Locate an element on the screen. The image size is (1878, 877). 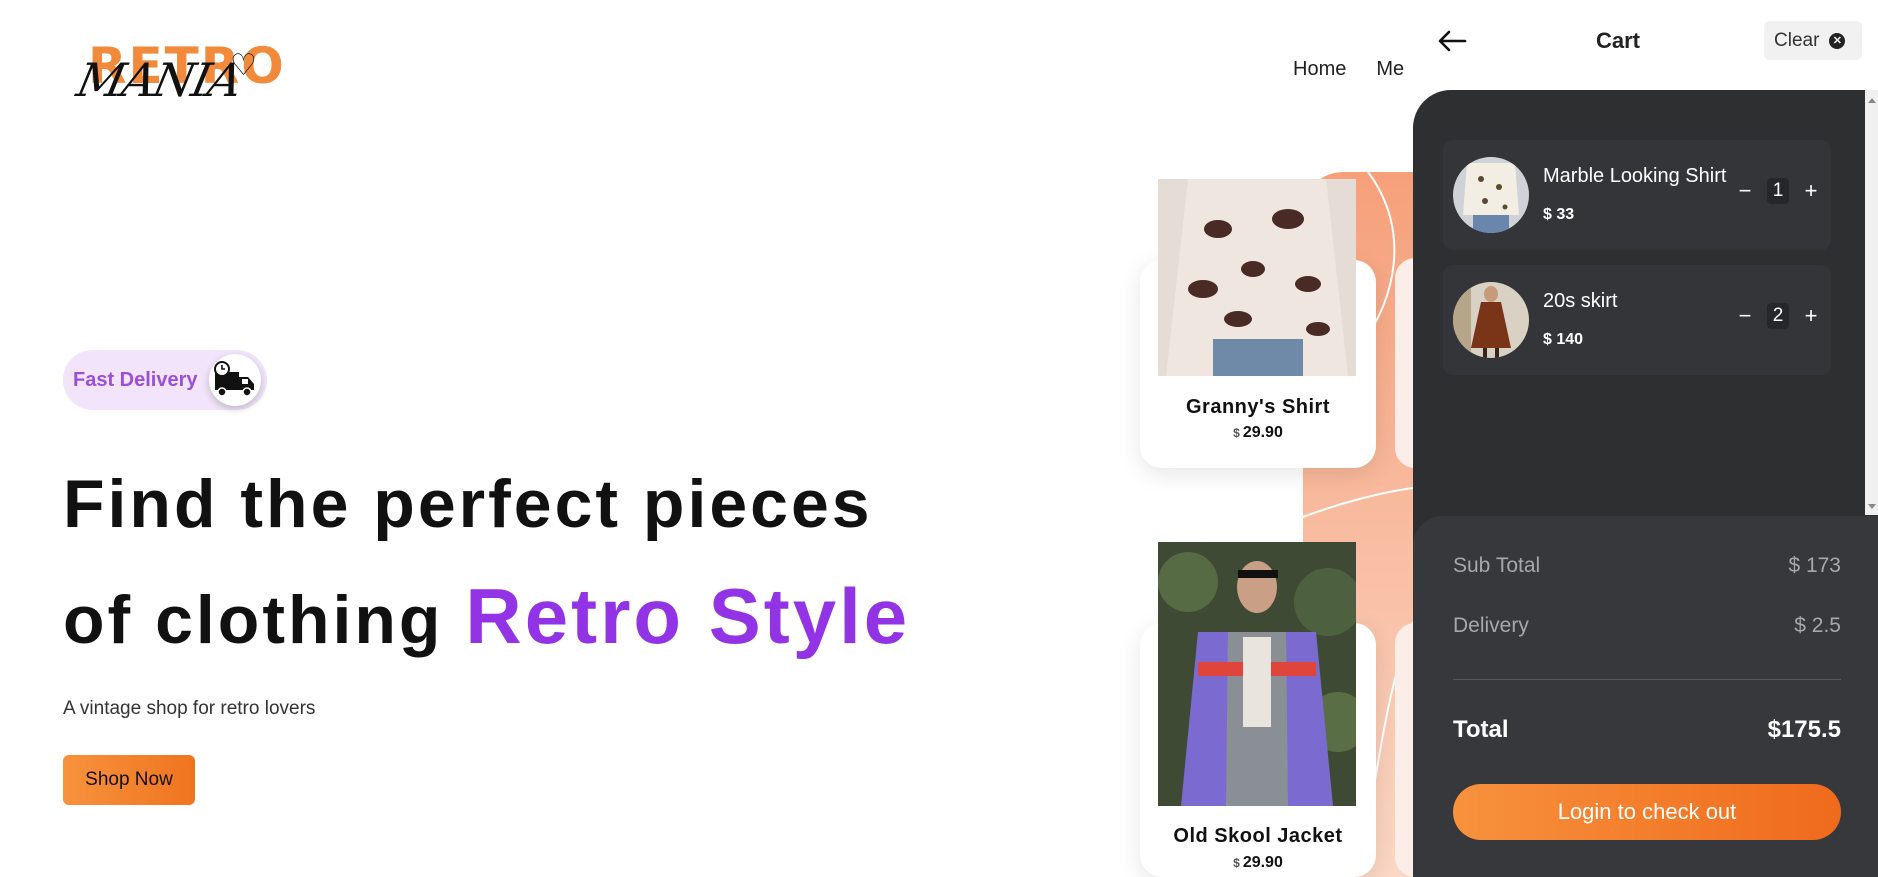
main-nav: Home Me is located at coordinates (1348, 69).